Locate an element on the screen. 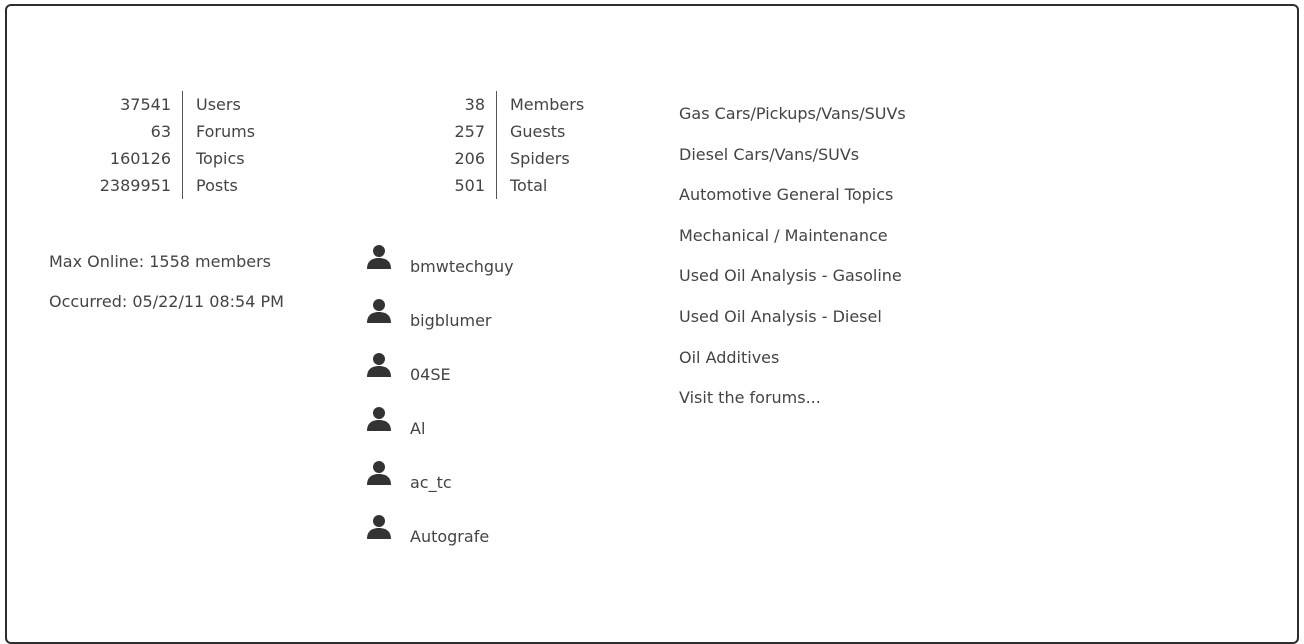  online-label: Spiders is located at coordinates (540, 158).